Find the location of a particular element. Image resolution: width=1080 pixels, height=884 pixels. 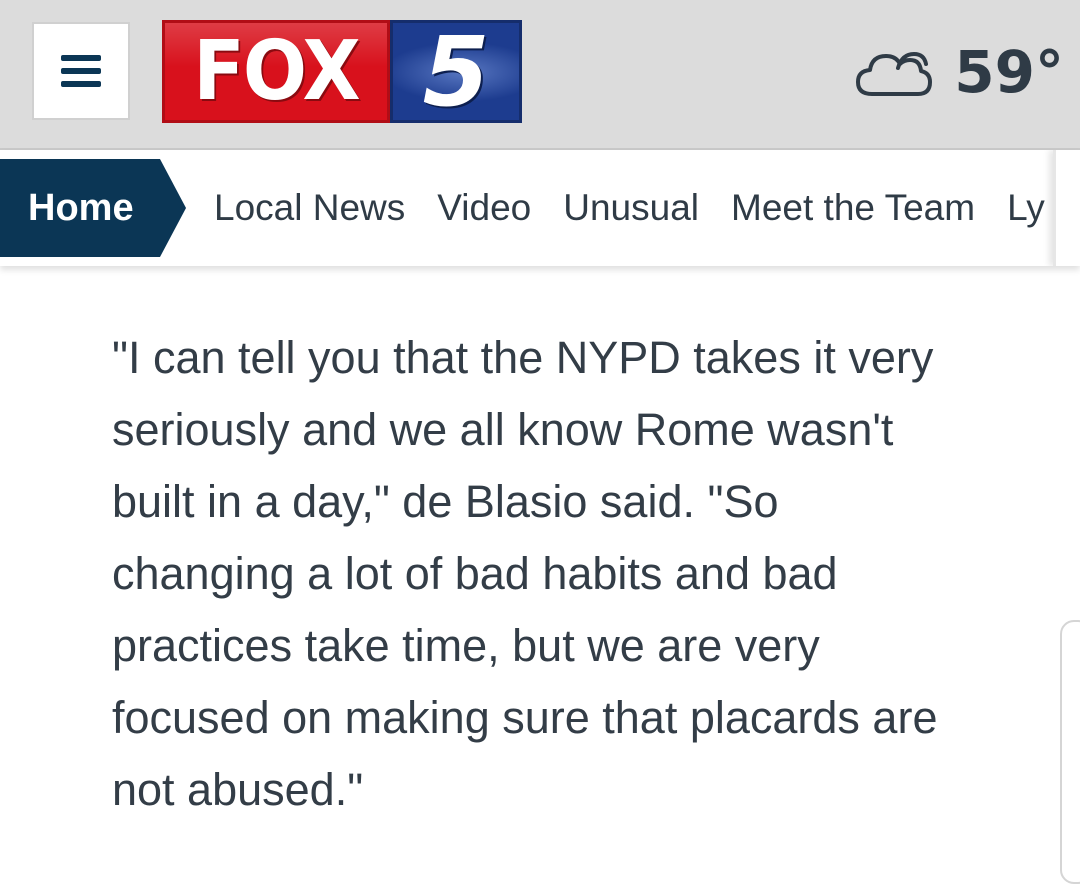

hamburger-menu-icon is located at coordinates (81, 71).